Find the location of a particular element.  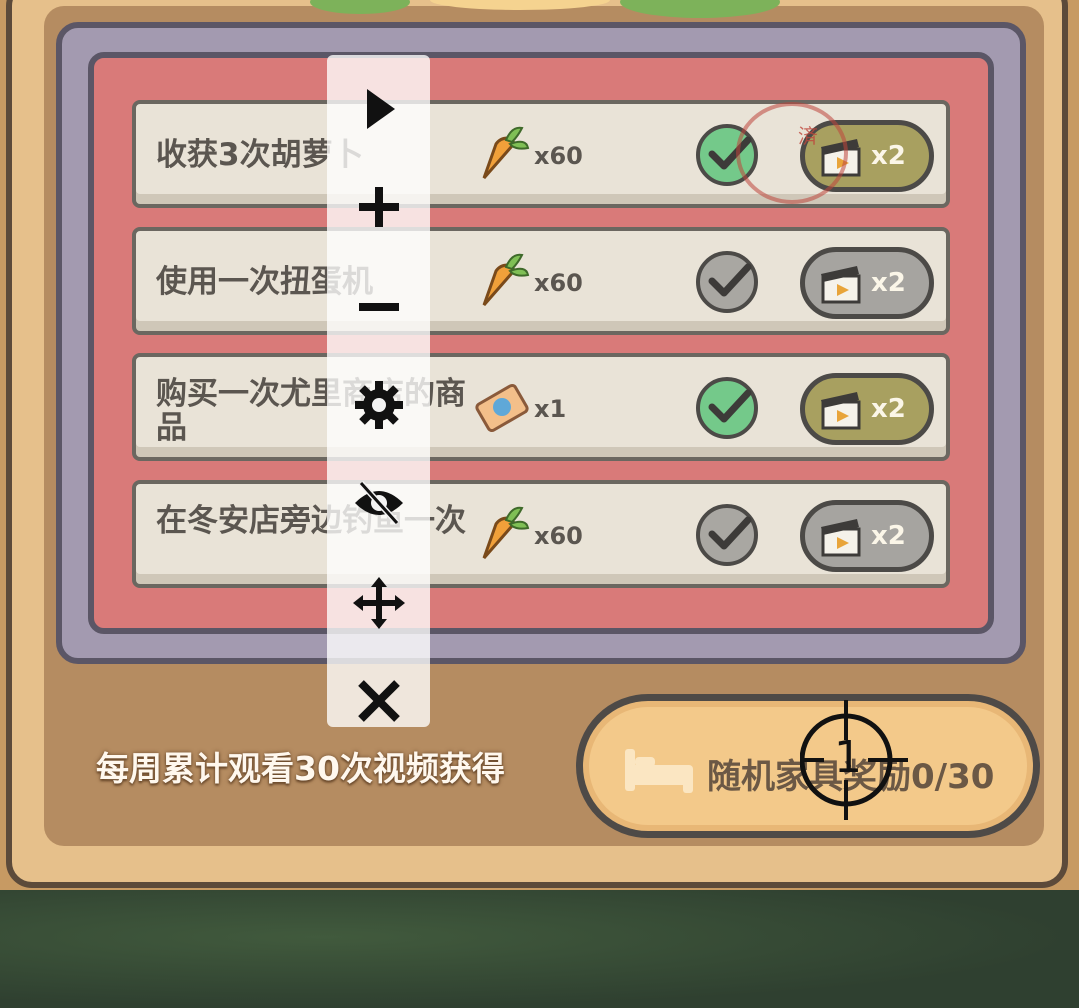

background-grass is located at coordinates (539, 949).